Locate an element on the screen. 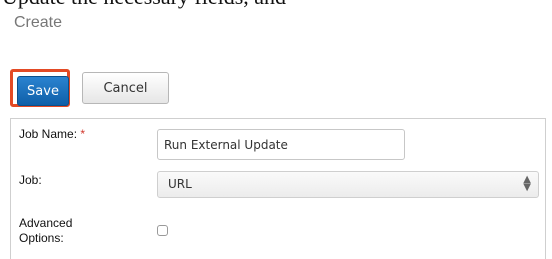  job-select-value: URL is located at coordinates (180, 184).